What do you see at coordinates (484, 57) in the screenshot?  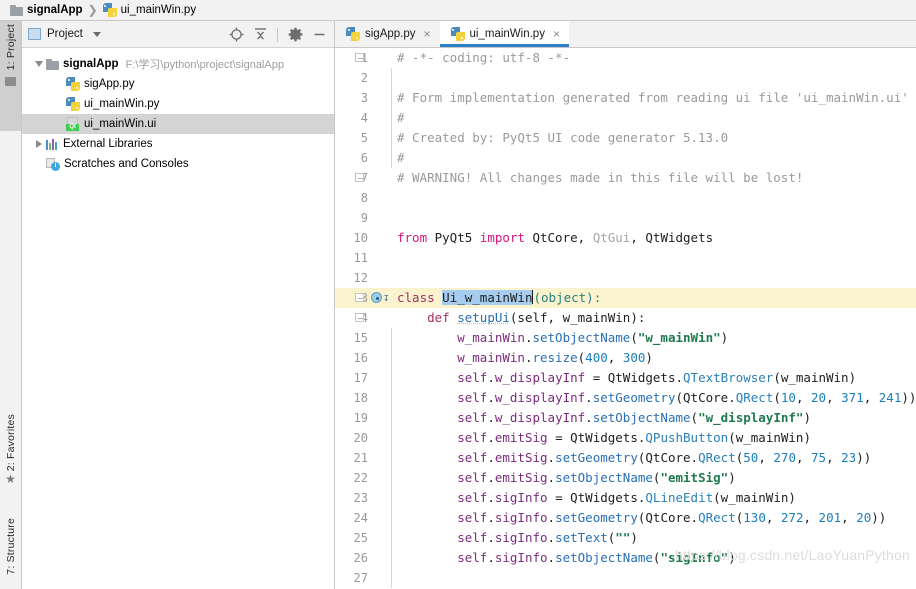 I see `code-line-text: # -*- coding: utf-8 -*-` at bounding box center [484, 57].